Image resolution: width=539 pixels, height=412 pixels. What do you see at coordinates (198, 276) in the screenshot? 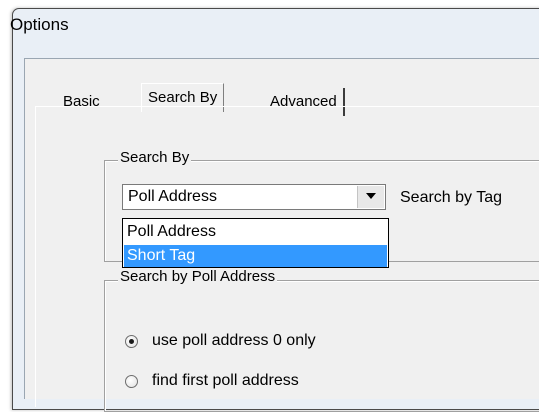
I see `poll-address-group-label: Search by Poll Address` at bounding box center [198, 276].